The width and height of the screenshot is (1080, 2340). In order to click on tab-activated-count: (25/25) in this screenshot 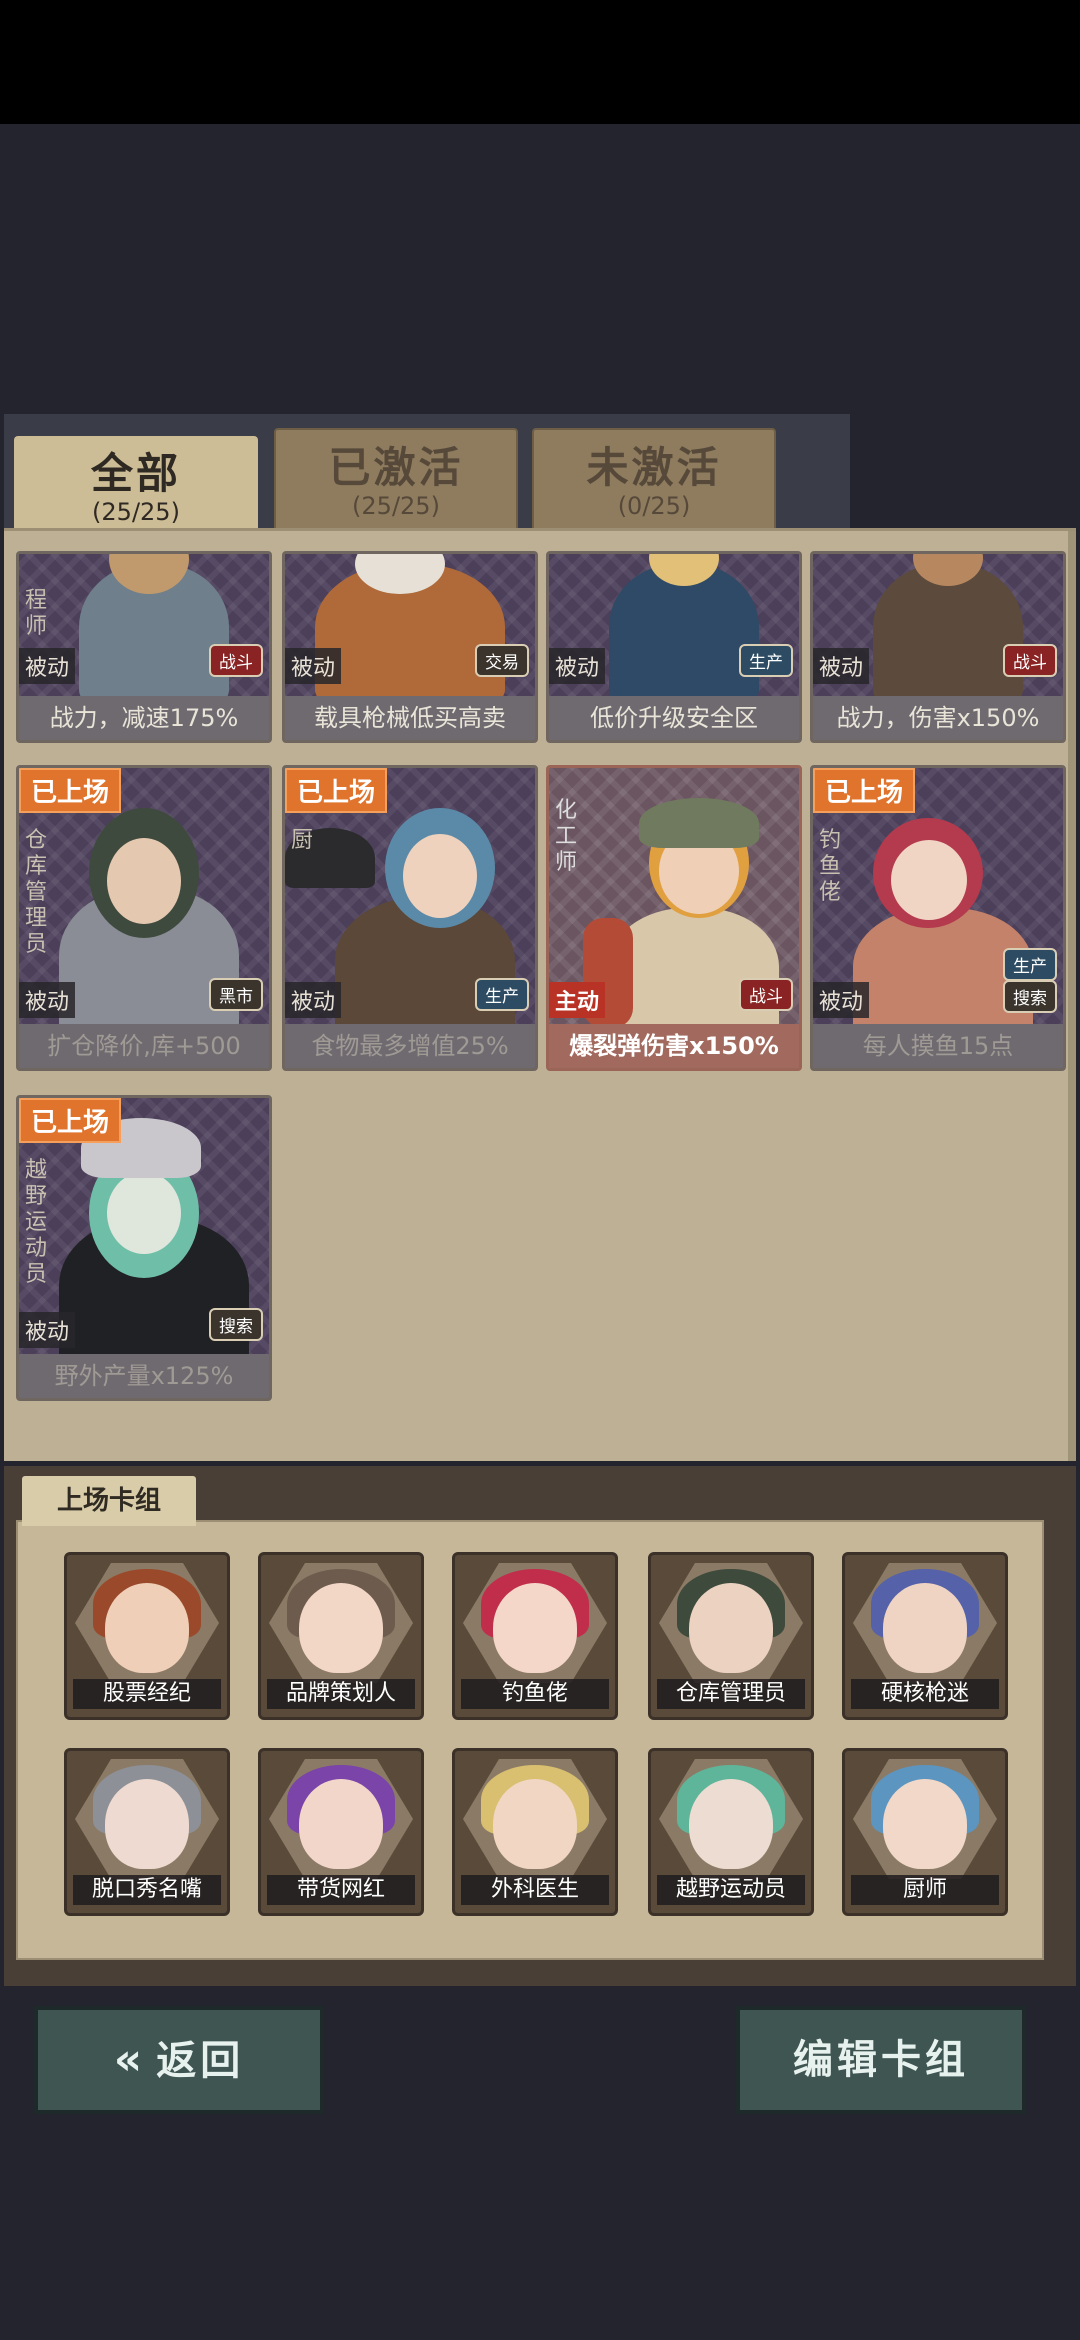, I will do `click(396, 506)`.